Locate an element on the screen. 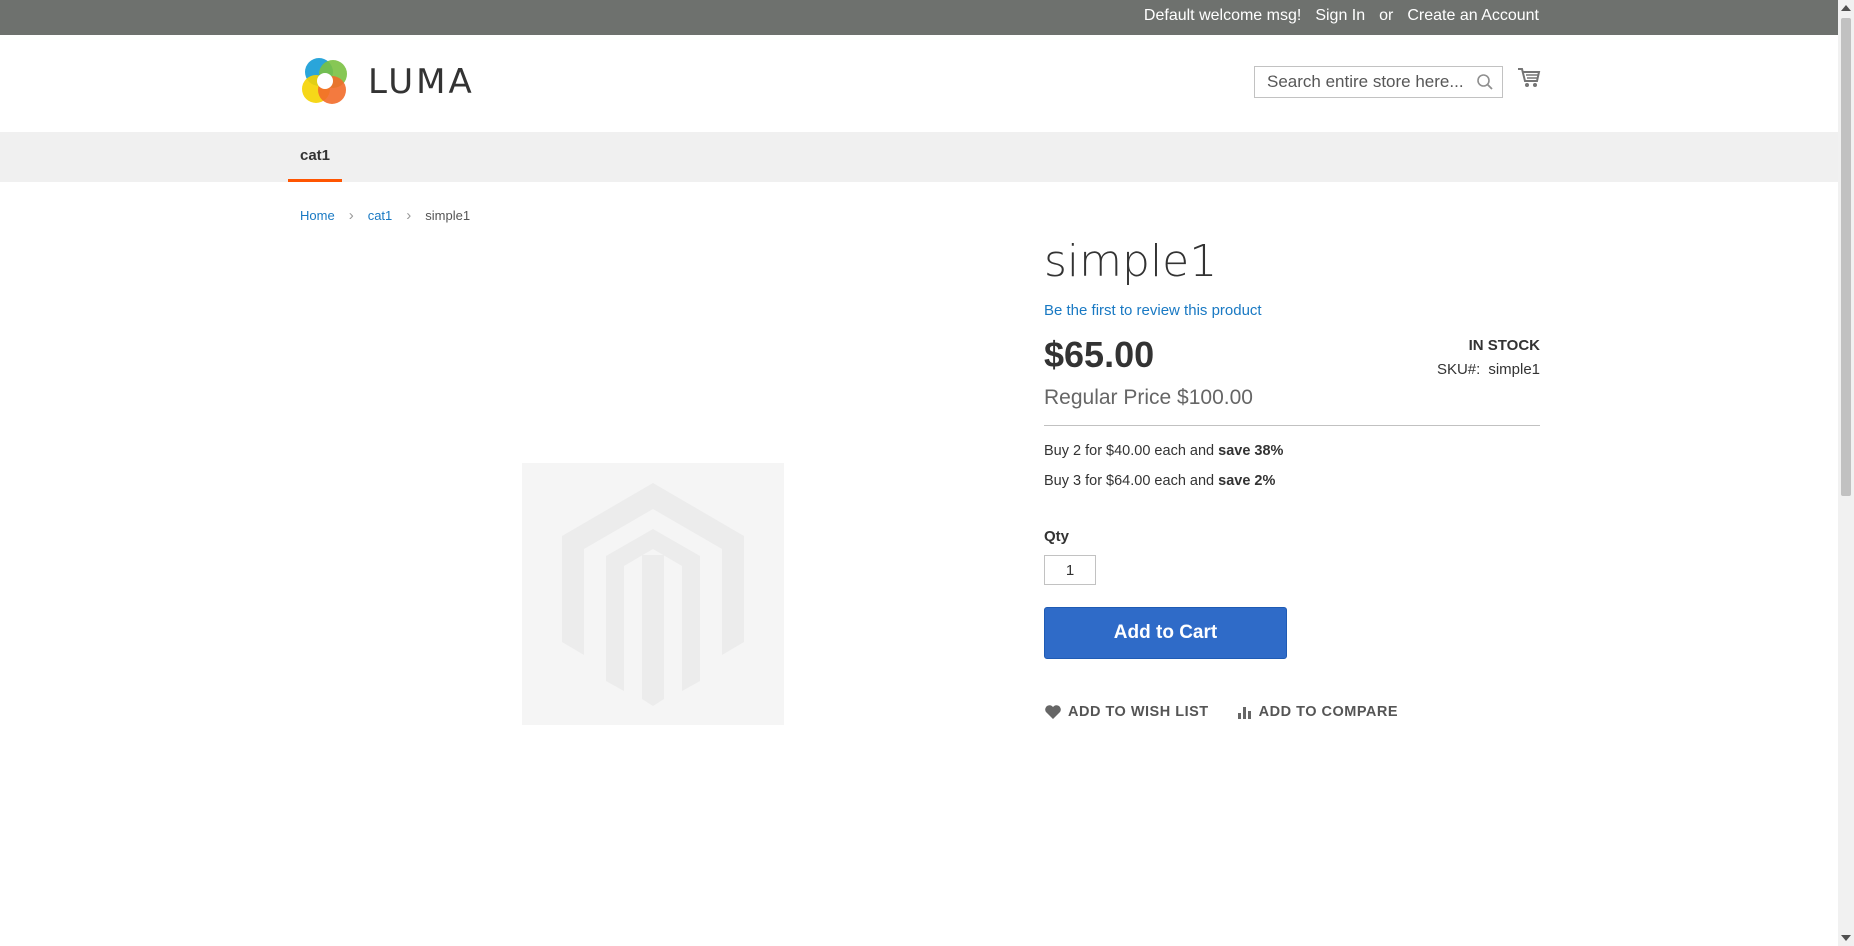 The height and width of the screenshot is (946, 1854). add-to-wishlist-button: Add to Wish List is located at coordinates (1126, 712).